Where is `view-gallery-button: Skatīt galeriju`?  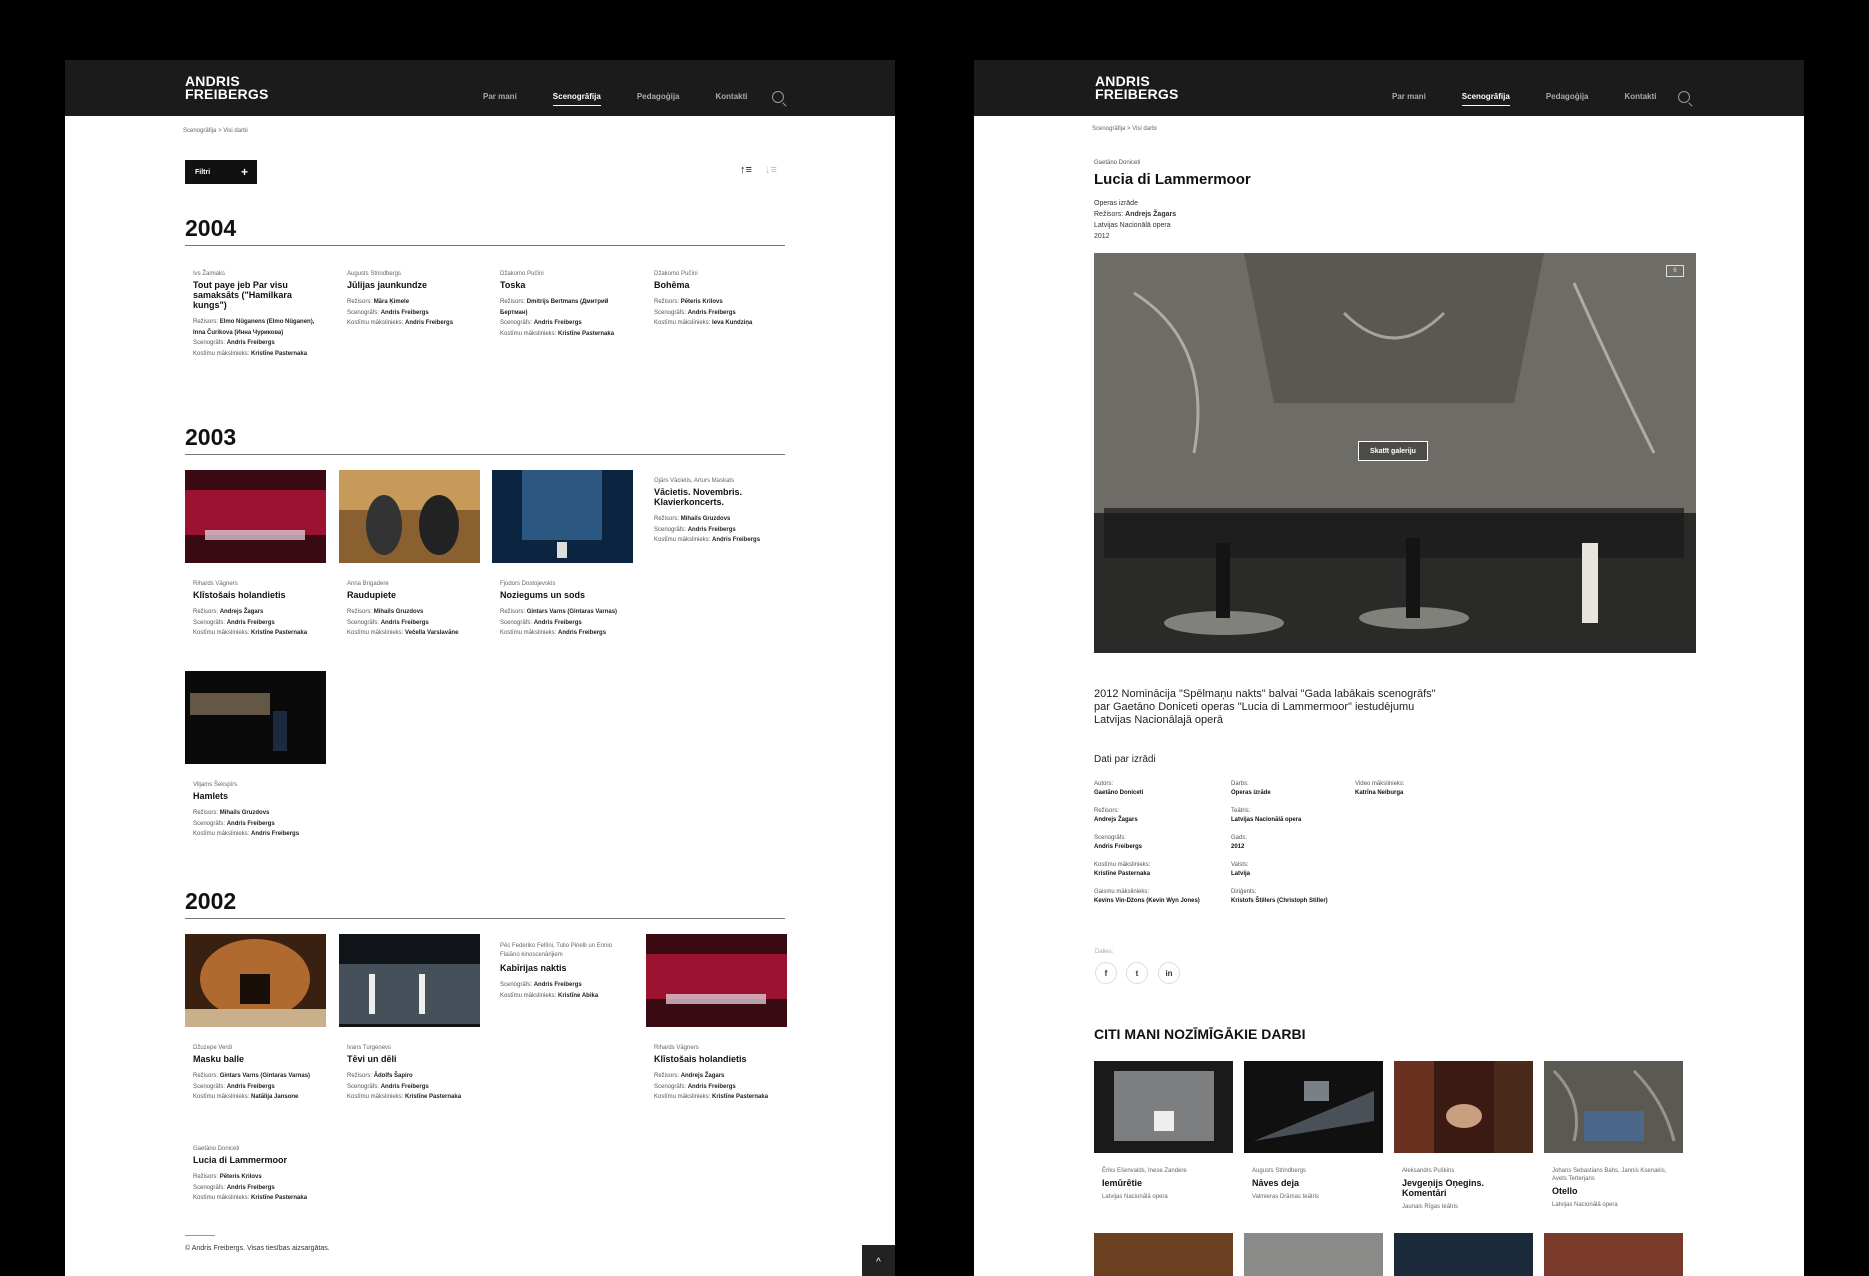
view-gallery-button: Skatīt galeriju is located at coordinates (1393, 451).